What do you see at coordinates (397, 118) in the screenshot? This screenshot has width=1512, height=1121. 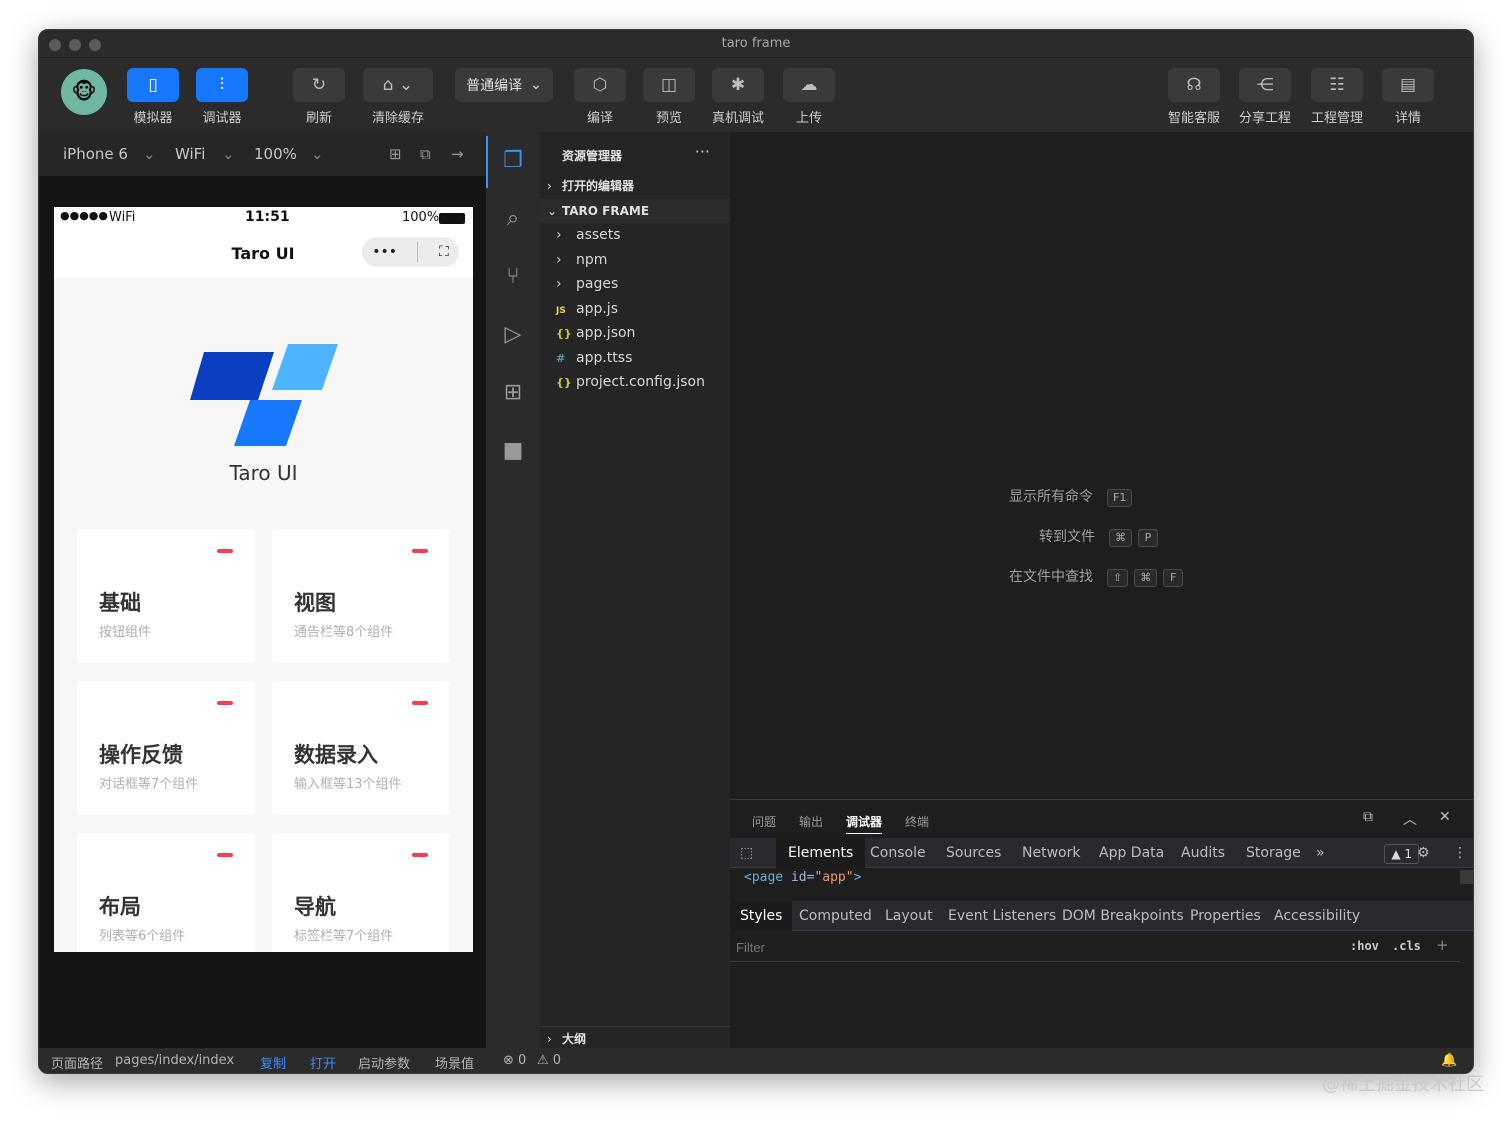 I see `clear-cache-label: 清除缓存` at bounding box center [397, 118].